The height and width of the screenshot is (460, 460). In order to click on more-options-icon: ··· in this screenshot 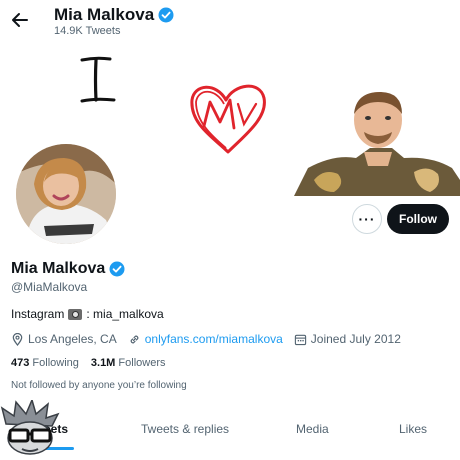, I will do `click(367, 219)`.